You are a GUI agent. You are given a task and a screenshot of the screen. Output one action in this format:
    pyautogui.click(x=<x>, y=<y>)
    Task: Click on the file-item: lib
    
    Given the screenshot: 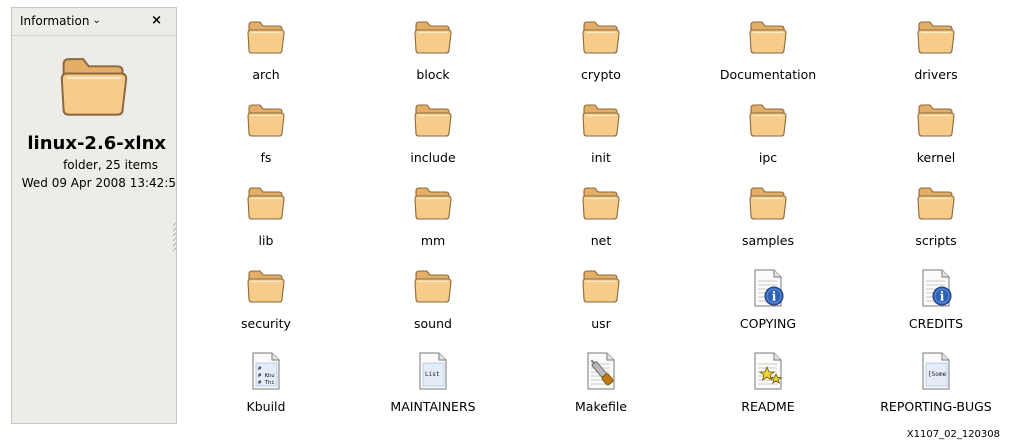 What is the action you would take?
    pyautogui.click(x=266, y=210)
    